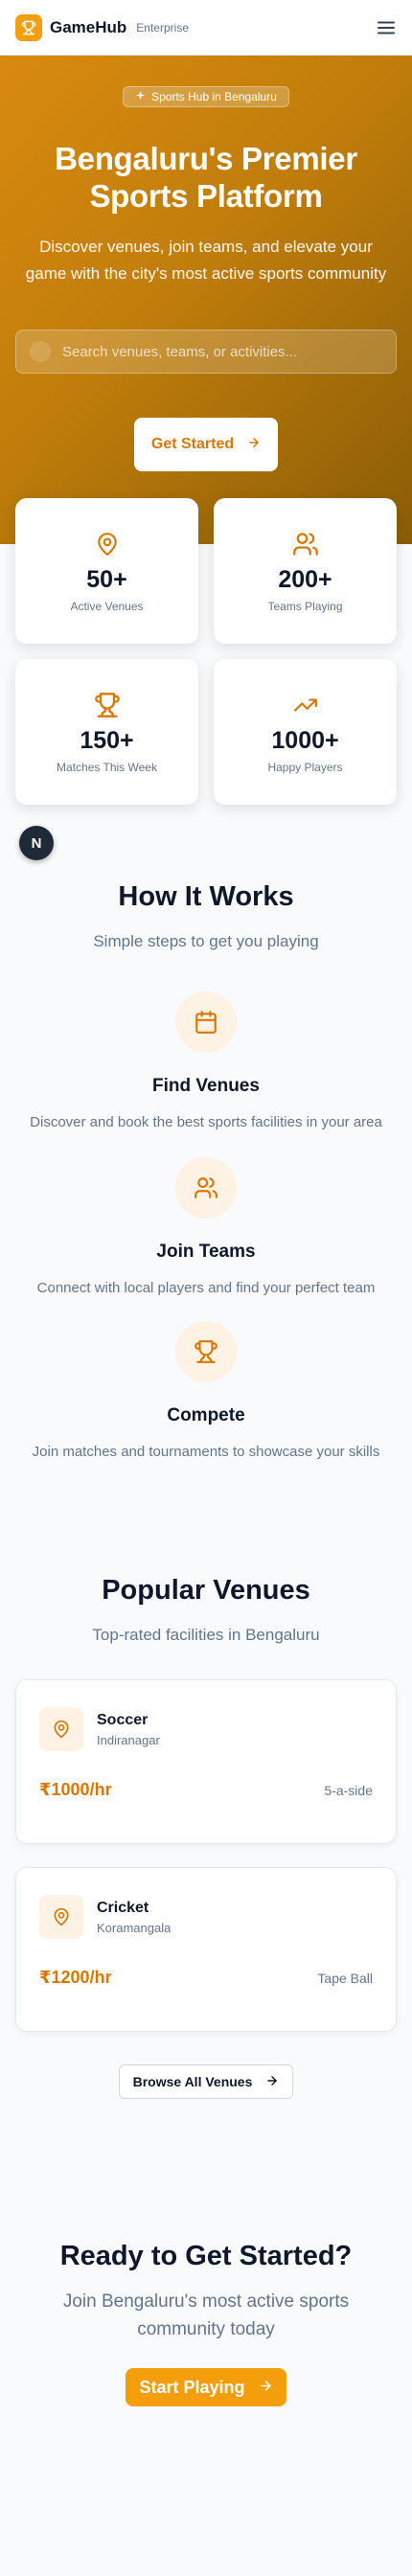 This screenshot has height=2576, width=412. I want to click on get-started-button: Get Started, so click(206, 445).